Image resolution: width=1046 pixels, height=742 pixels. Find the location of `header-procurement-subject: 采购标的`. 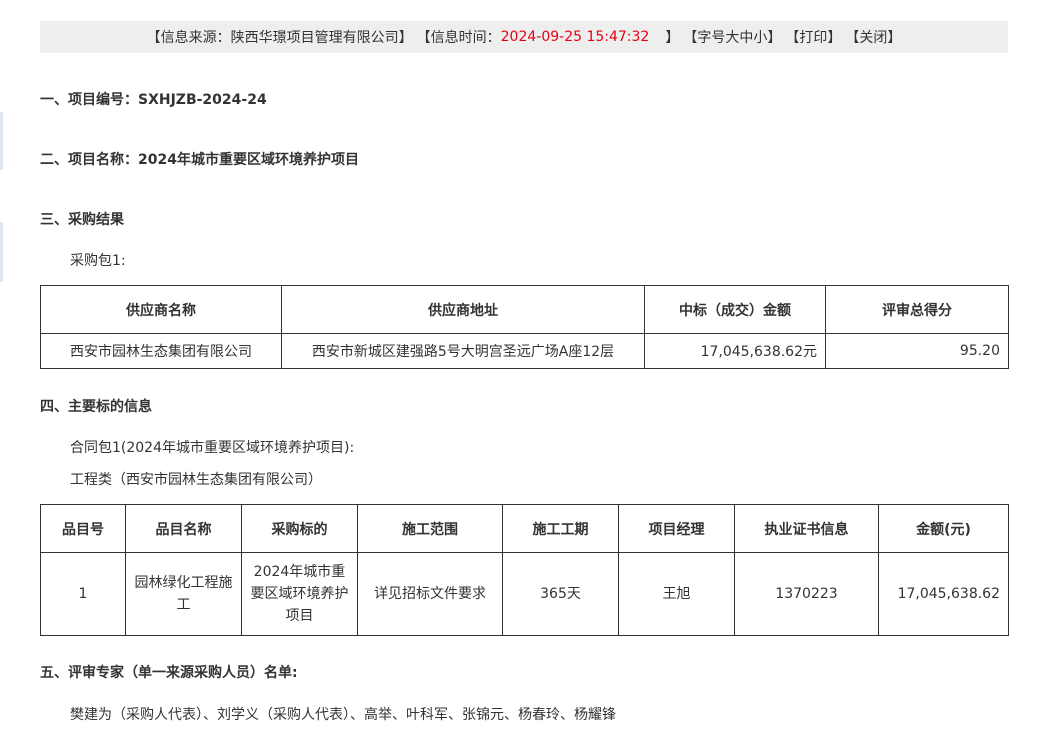

header-procurement-subject: 采购标的 is located at coordinates (299, 528).